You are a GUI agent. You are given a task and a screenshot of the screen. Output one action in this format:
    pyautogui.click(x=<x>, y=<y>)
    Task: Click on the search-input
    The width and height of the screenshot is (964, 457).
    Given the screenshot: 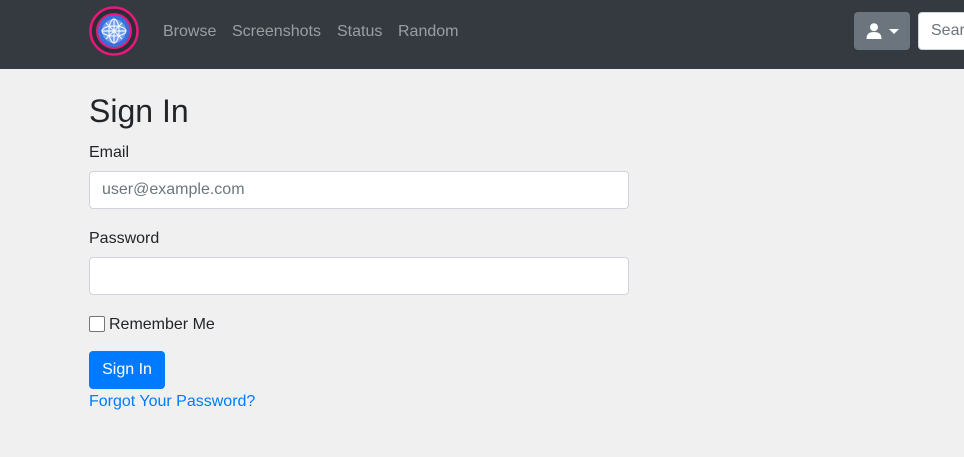 What is the action you would take?
    pyautogui.click(x=941, y=31)
    